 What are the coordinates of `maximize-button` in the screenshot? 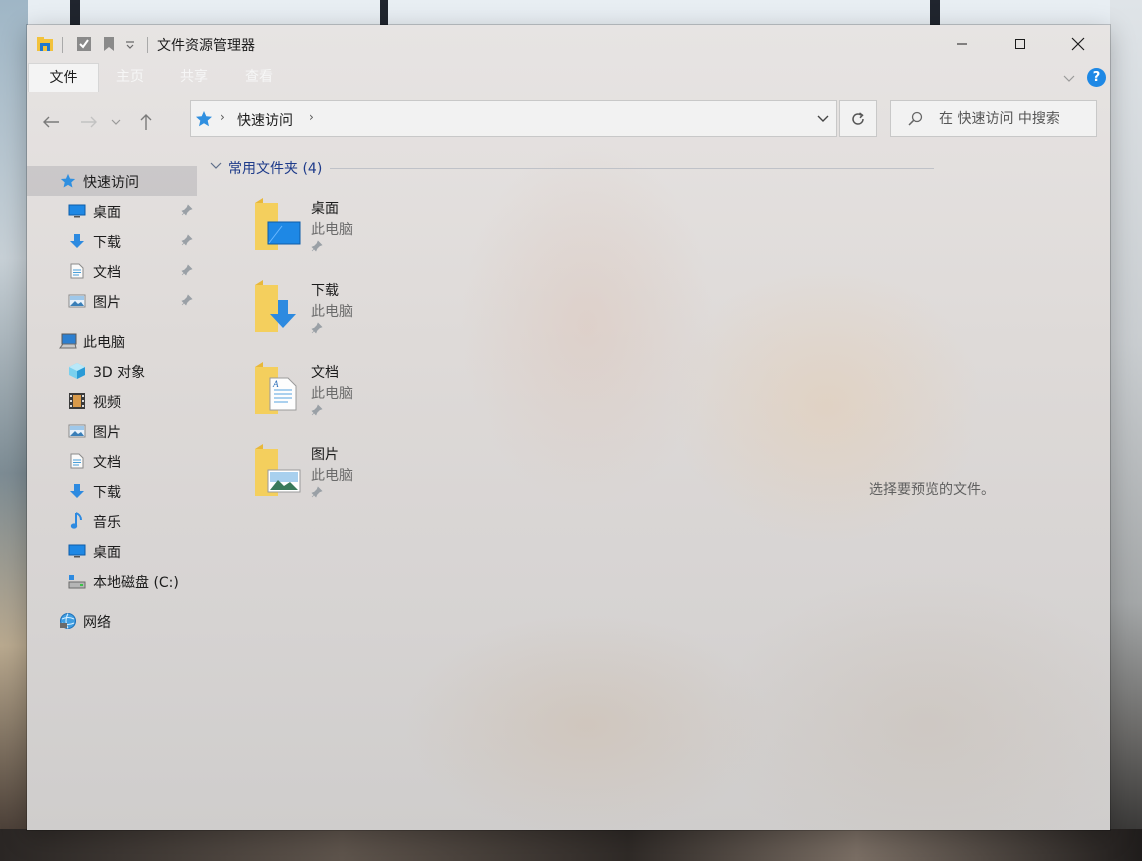 It's located at (1020, 44).